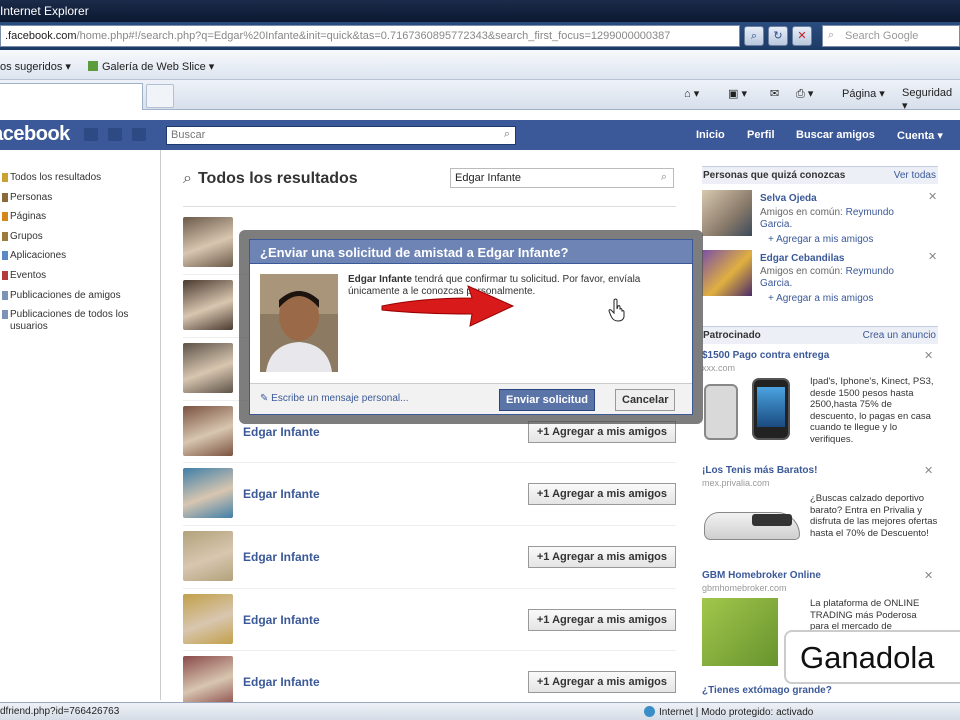  What do you see at coordinates (27, 198) in the screenshot?
I see `filter-people: Personas` at bounding box center [27, 198].